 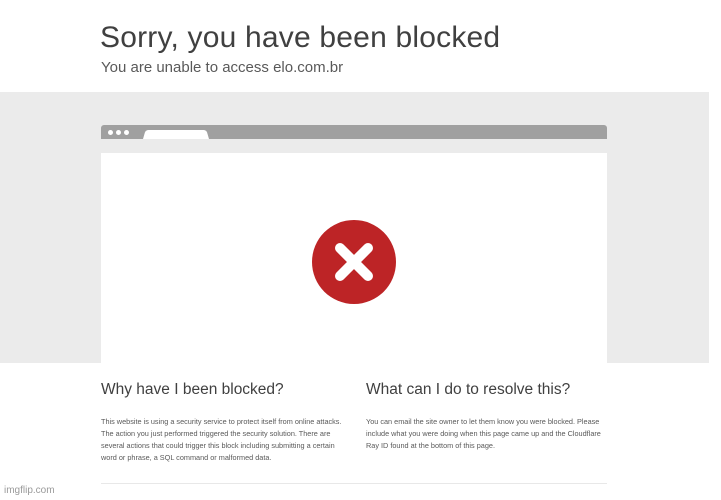 What do you see at coordinates (468, 389) in the screenshot?
I see `resolve-heading: What can I do to resolve this?` at bounding box center [468, 389].